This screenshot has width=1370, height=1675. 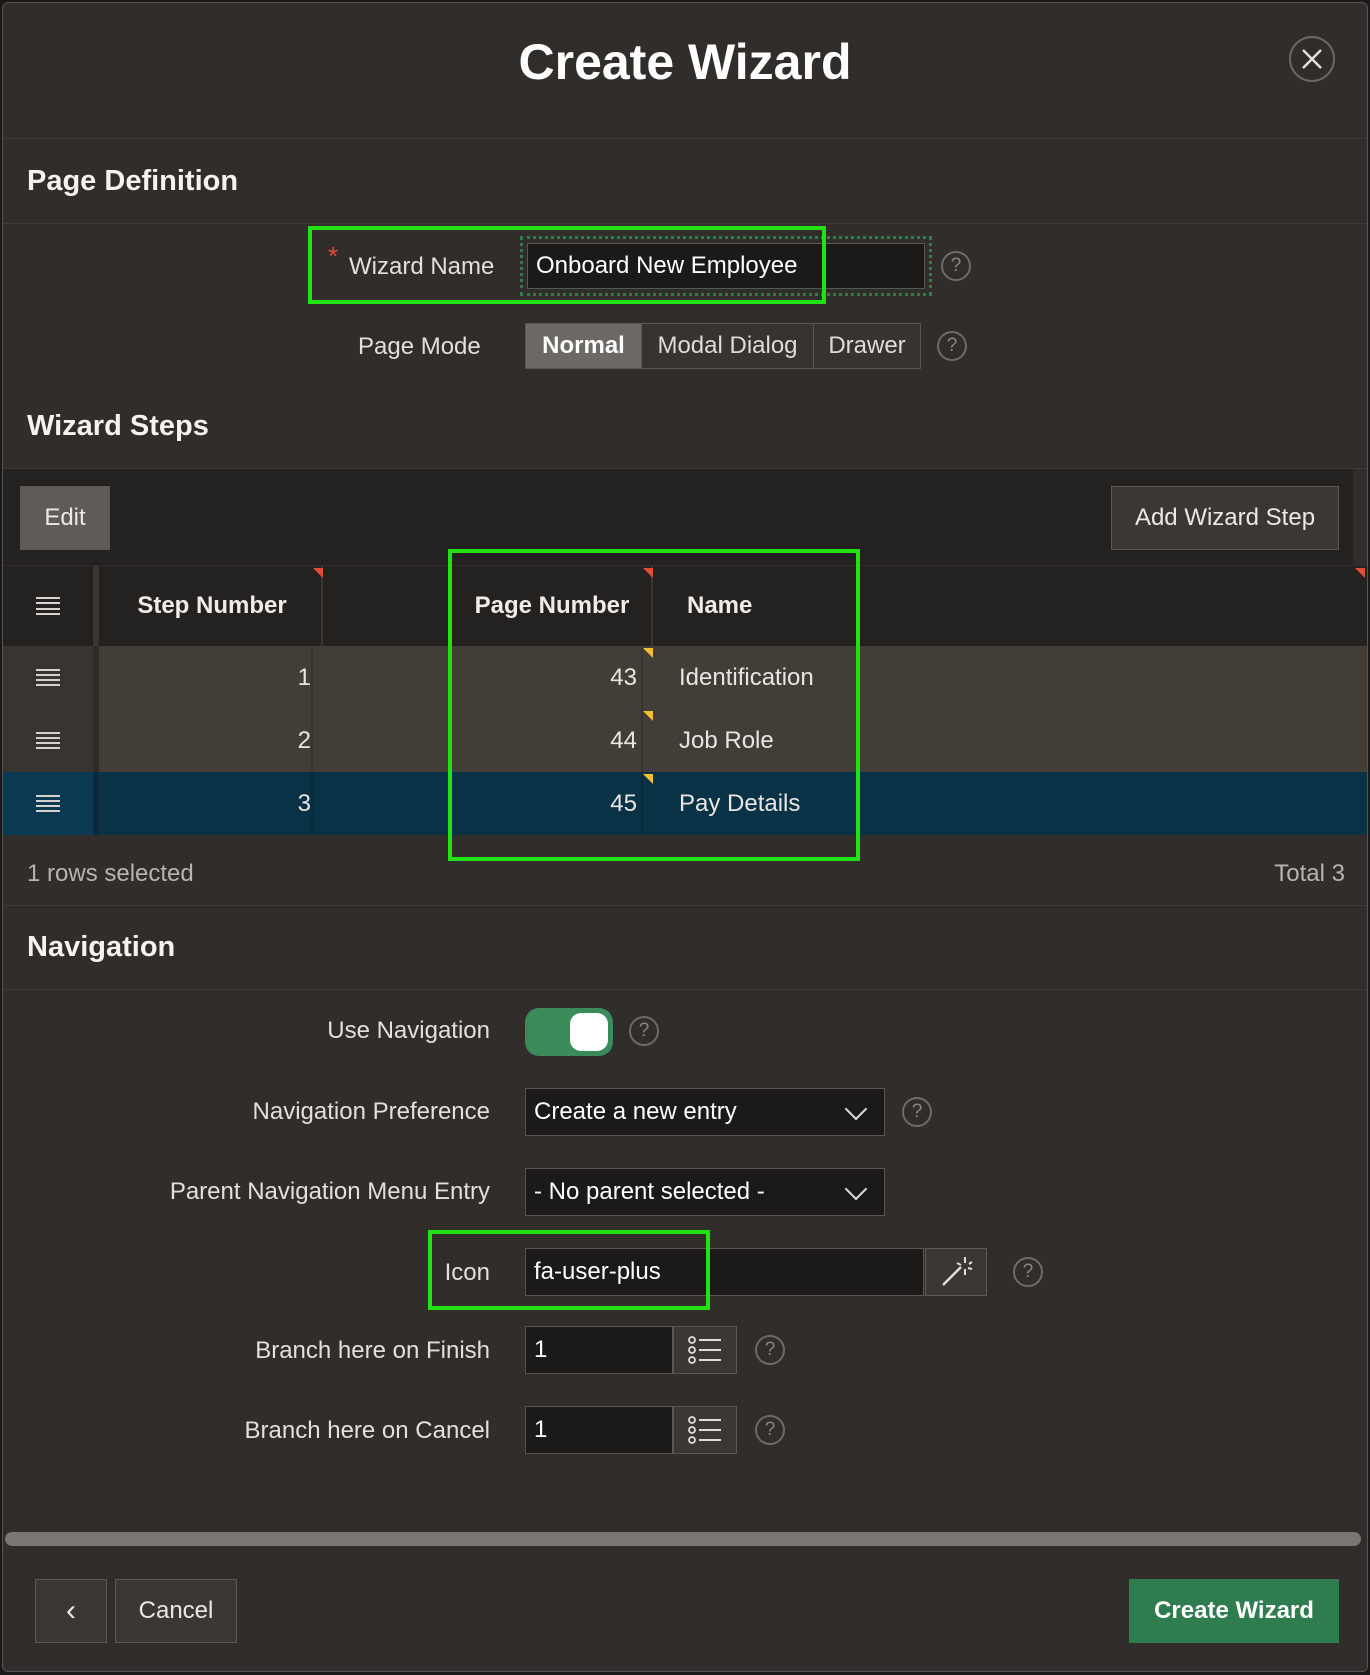 I want to click on cell-step-number: 2, so click(x=208, y=740).